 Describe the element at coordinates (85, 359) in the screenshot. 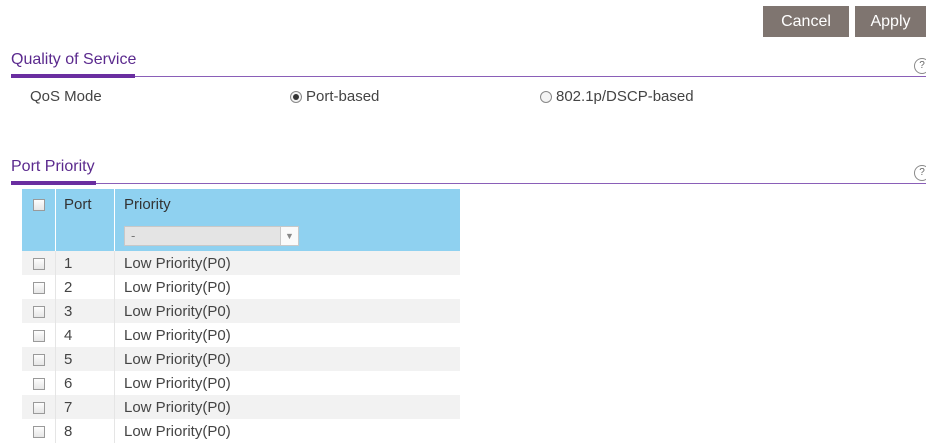

I see `port-number: 5` at that location.